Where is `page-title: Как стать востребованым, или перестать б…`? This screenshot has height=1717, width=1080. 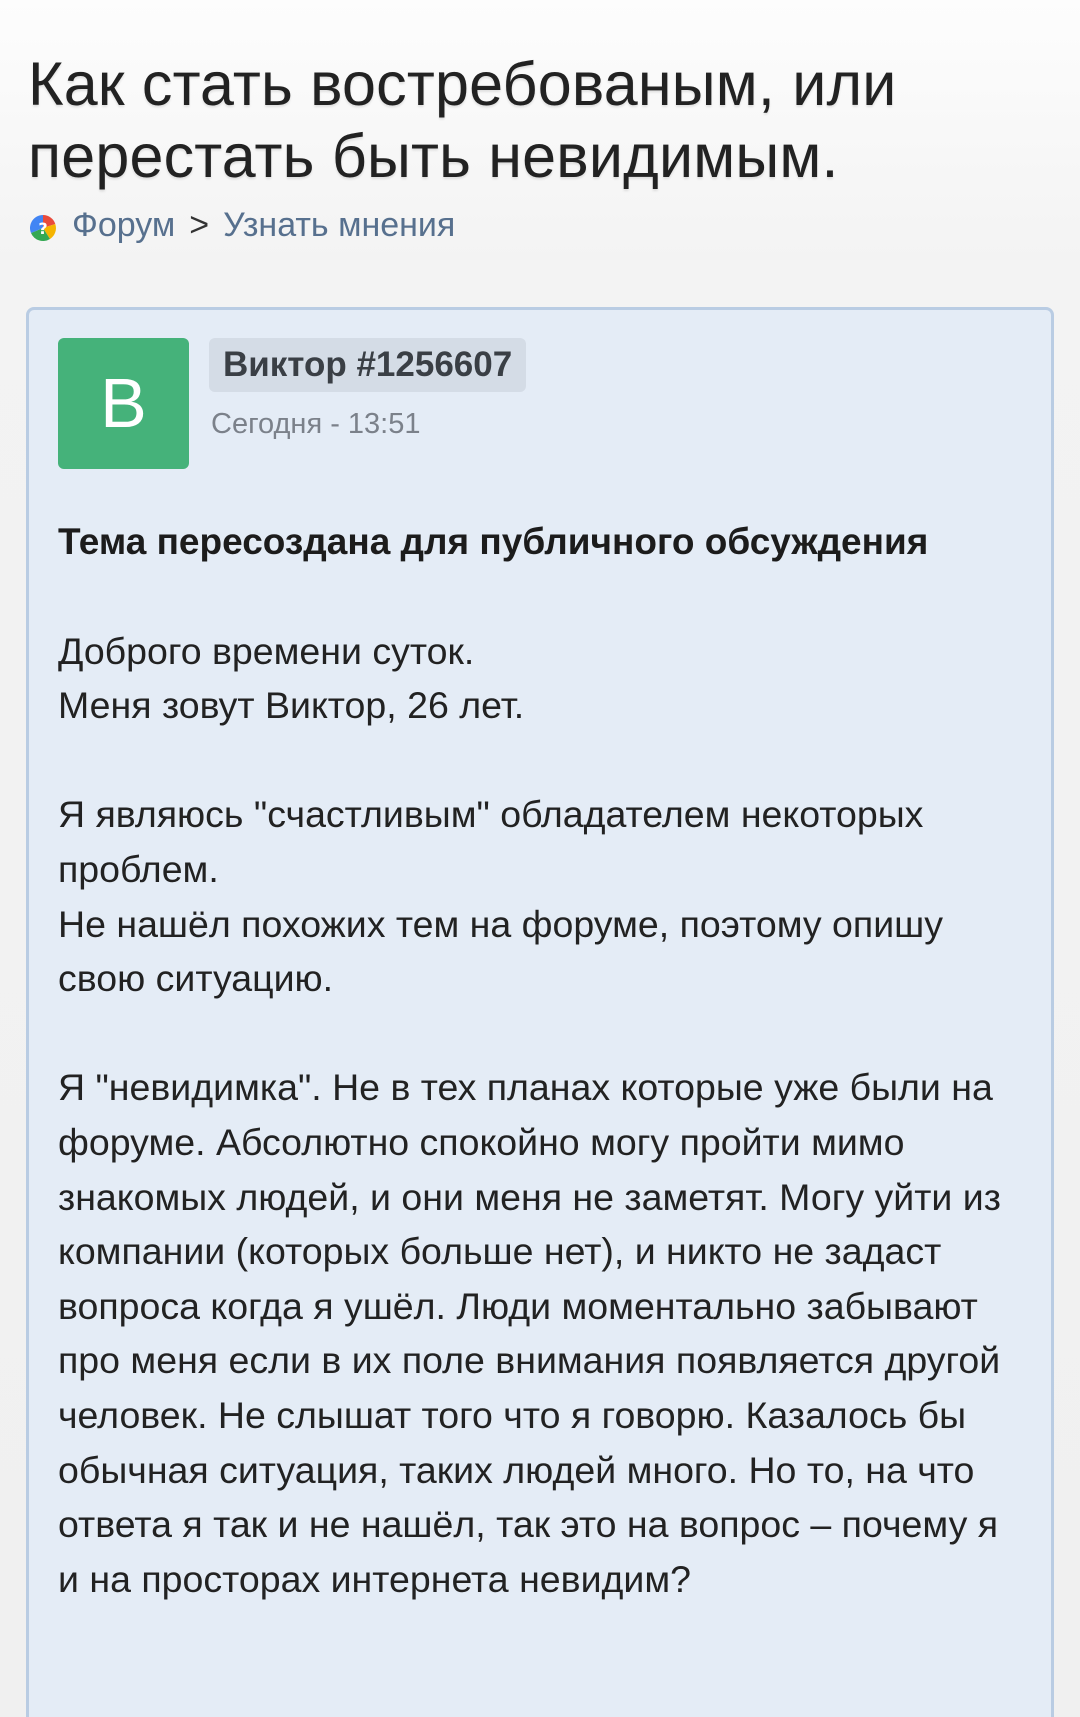 page-title: Как стать востребованым, или перестать б… is located at coordinates (462, 120).